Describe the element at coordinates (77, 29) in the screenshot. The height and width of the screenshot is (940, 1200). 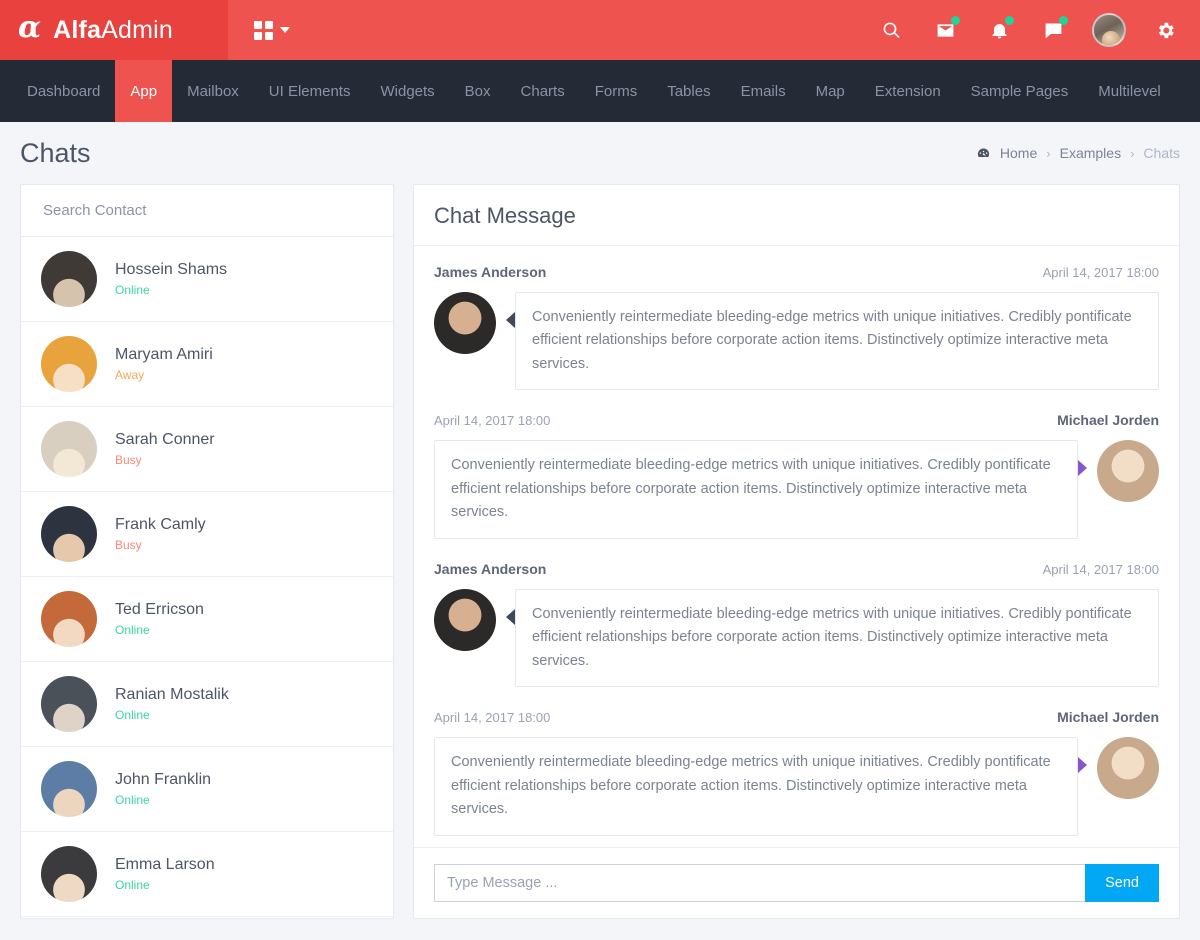
I see `brand-name-bold: Alfa` at that location.